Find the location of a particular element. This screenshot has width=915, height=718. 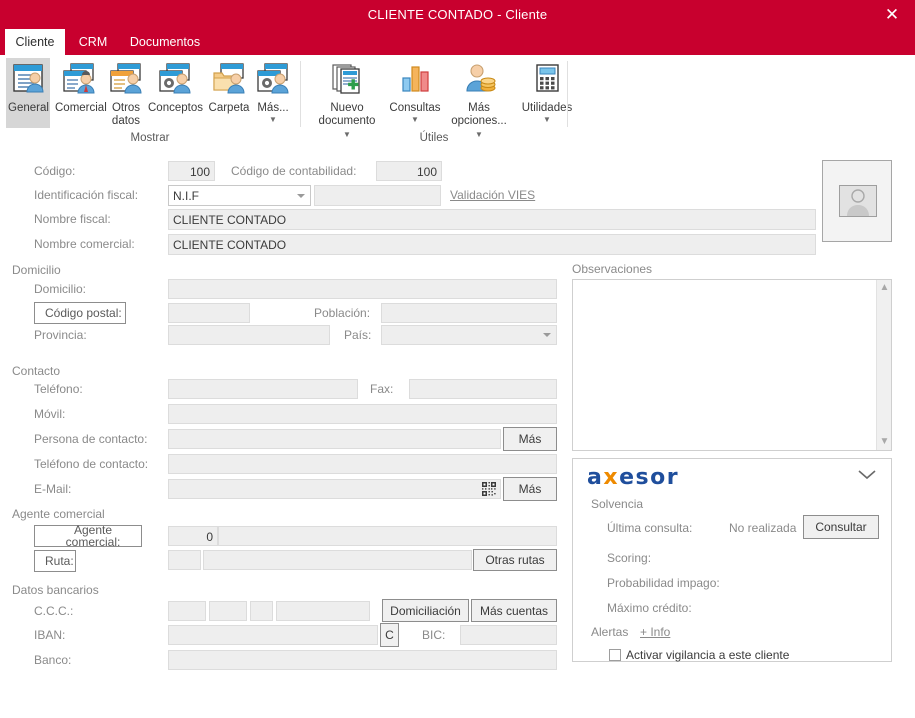

ruta-button: Ruta: is located at coordinates (55, 561).